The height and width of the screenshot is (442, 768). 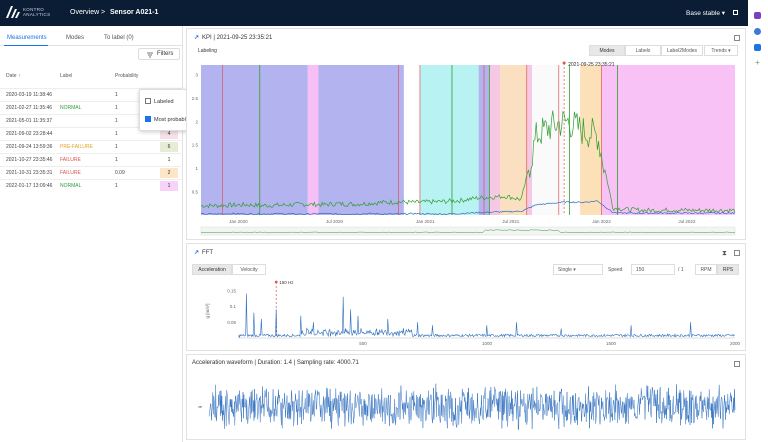 I want to click on fft-line, so click(x=486, y=315).